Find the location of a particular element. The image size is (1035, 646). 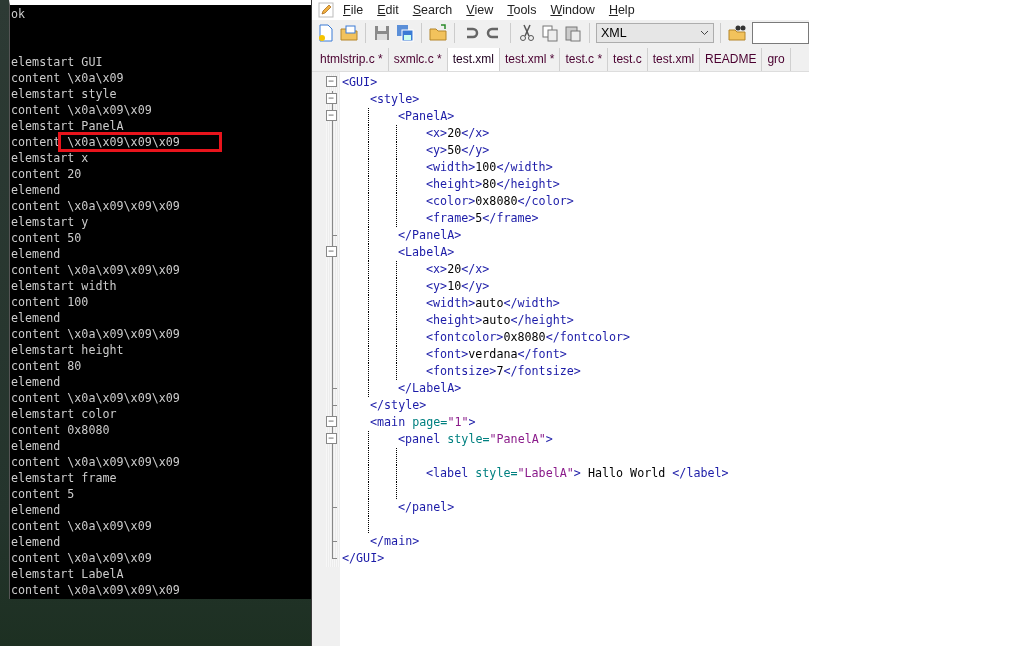

paste-icon is located at coordinates (573, 33).